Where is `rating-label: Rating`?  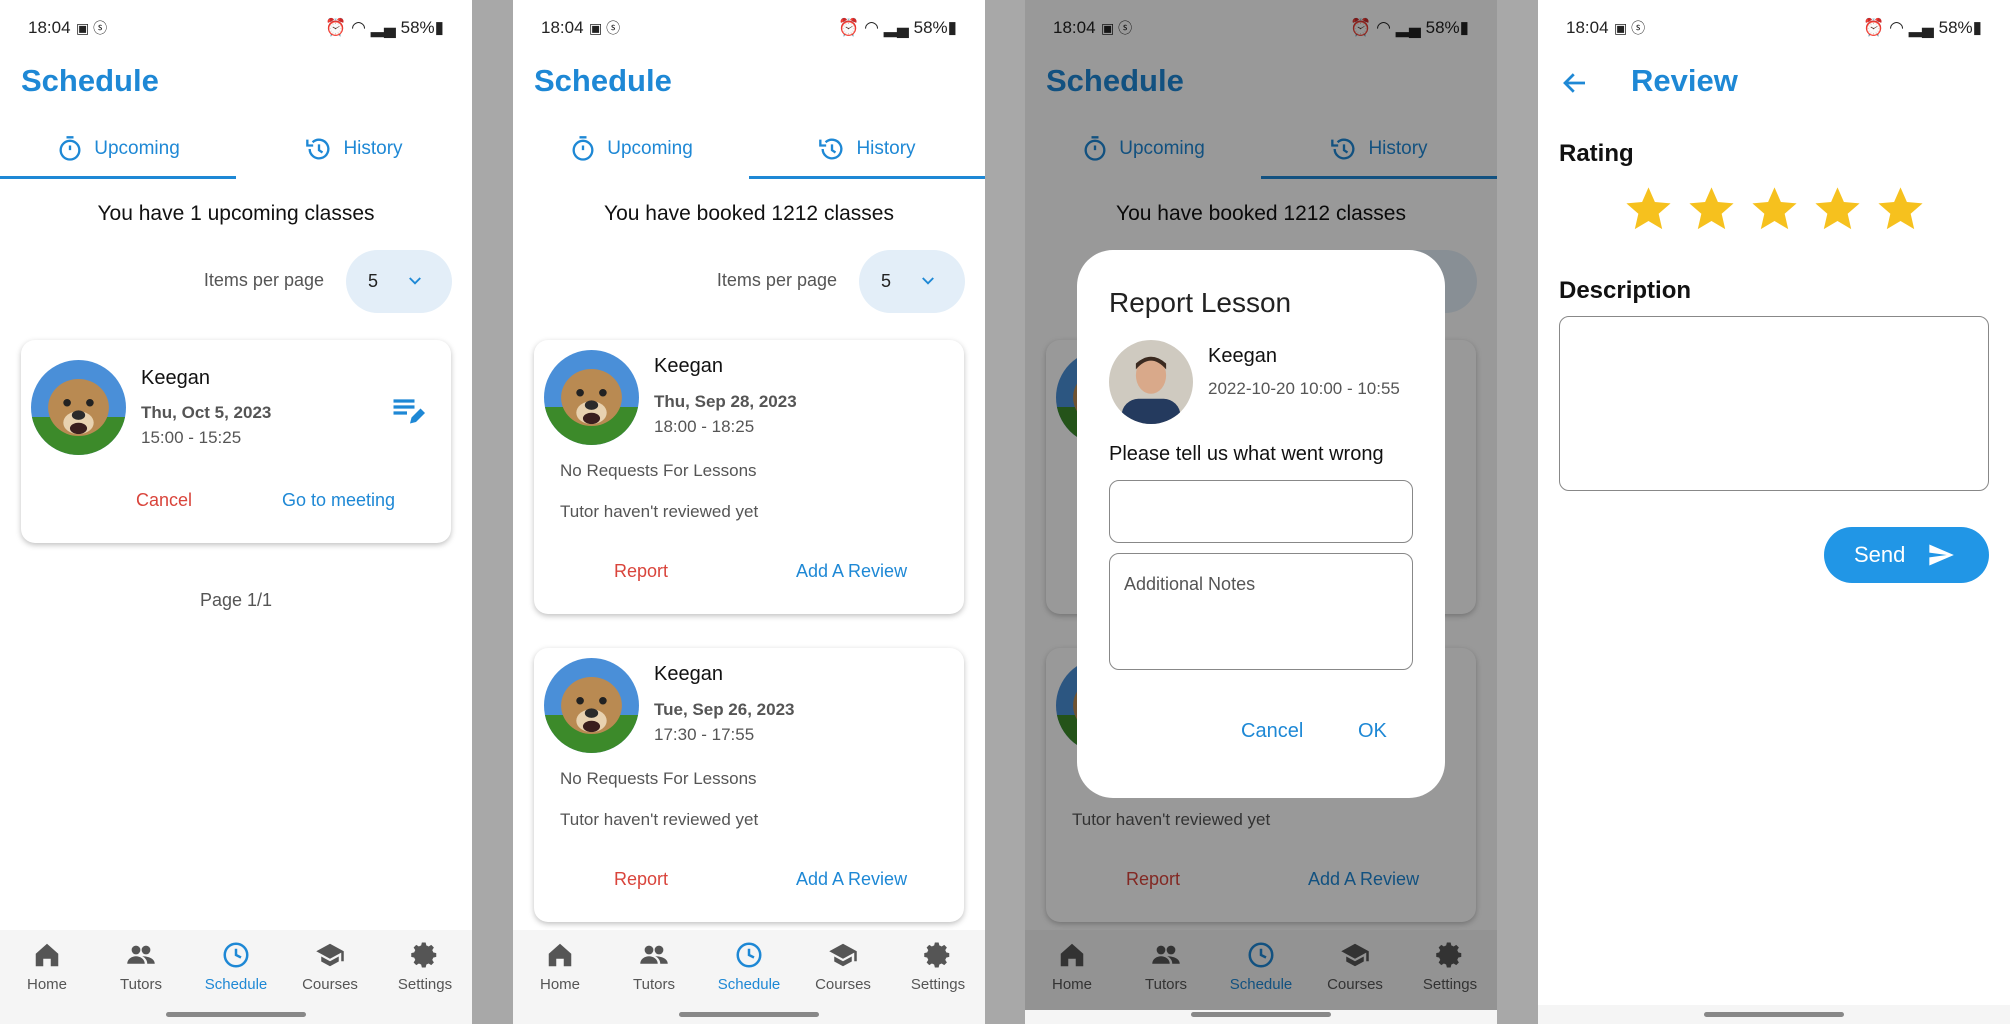 rating-label: Rating is located at coordinates (1596, 153).